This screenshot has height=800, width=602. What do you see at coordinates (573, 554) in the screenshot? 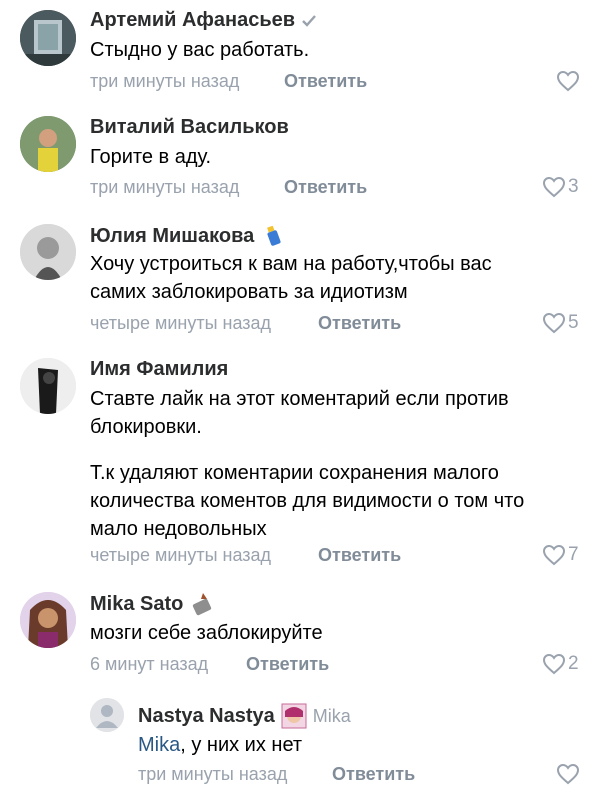
I see `like-count: 7` at bounding box center [573, 554].